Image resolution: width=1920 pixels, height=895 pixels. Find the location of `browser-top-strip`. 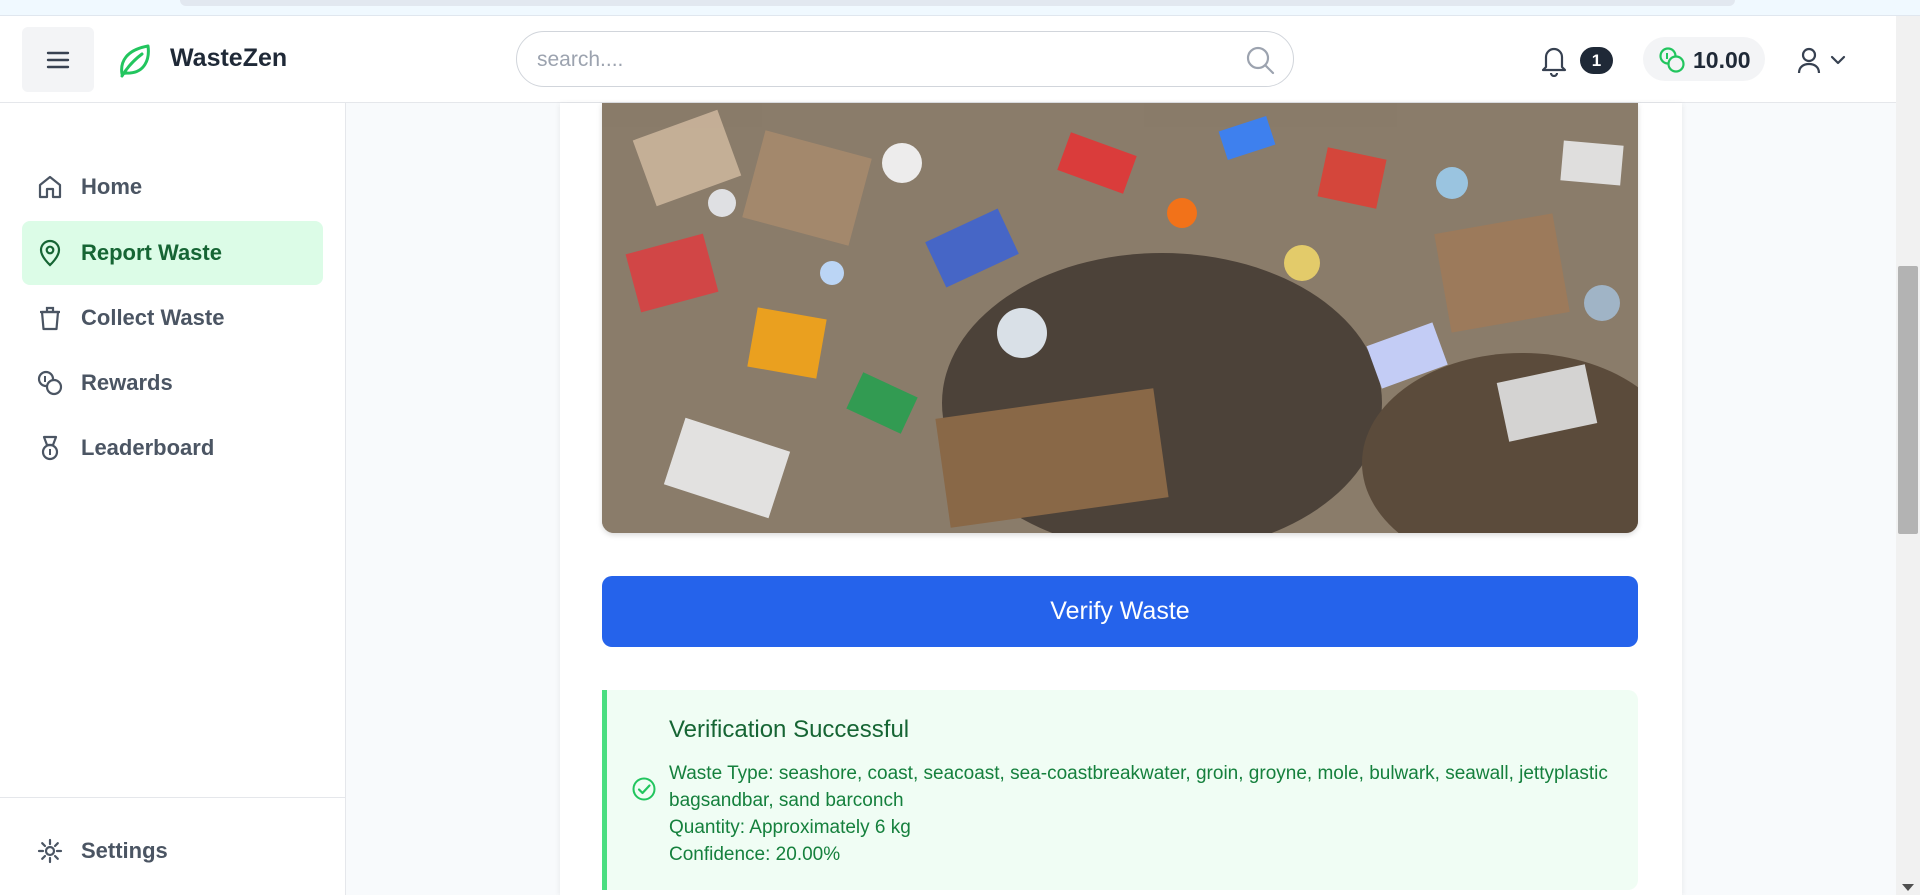

browser-top-strip is located at coordinates (960, 8).